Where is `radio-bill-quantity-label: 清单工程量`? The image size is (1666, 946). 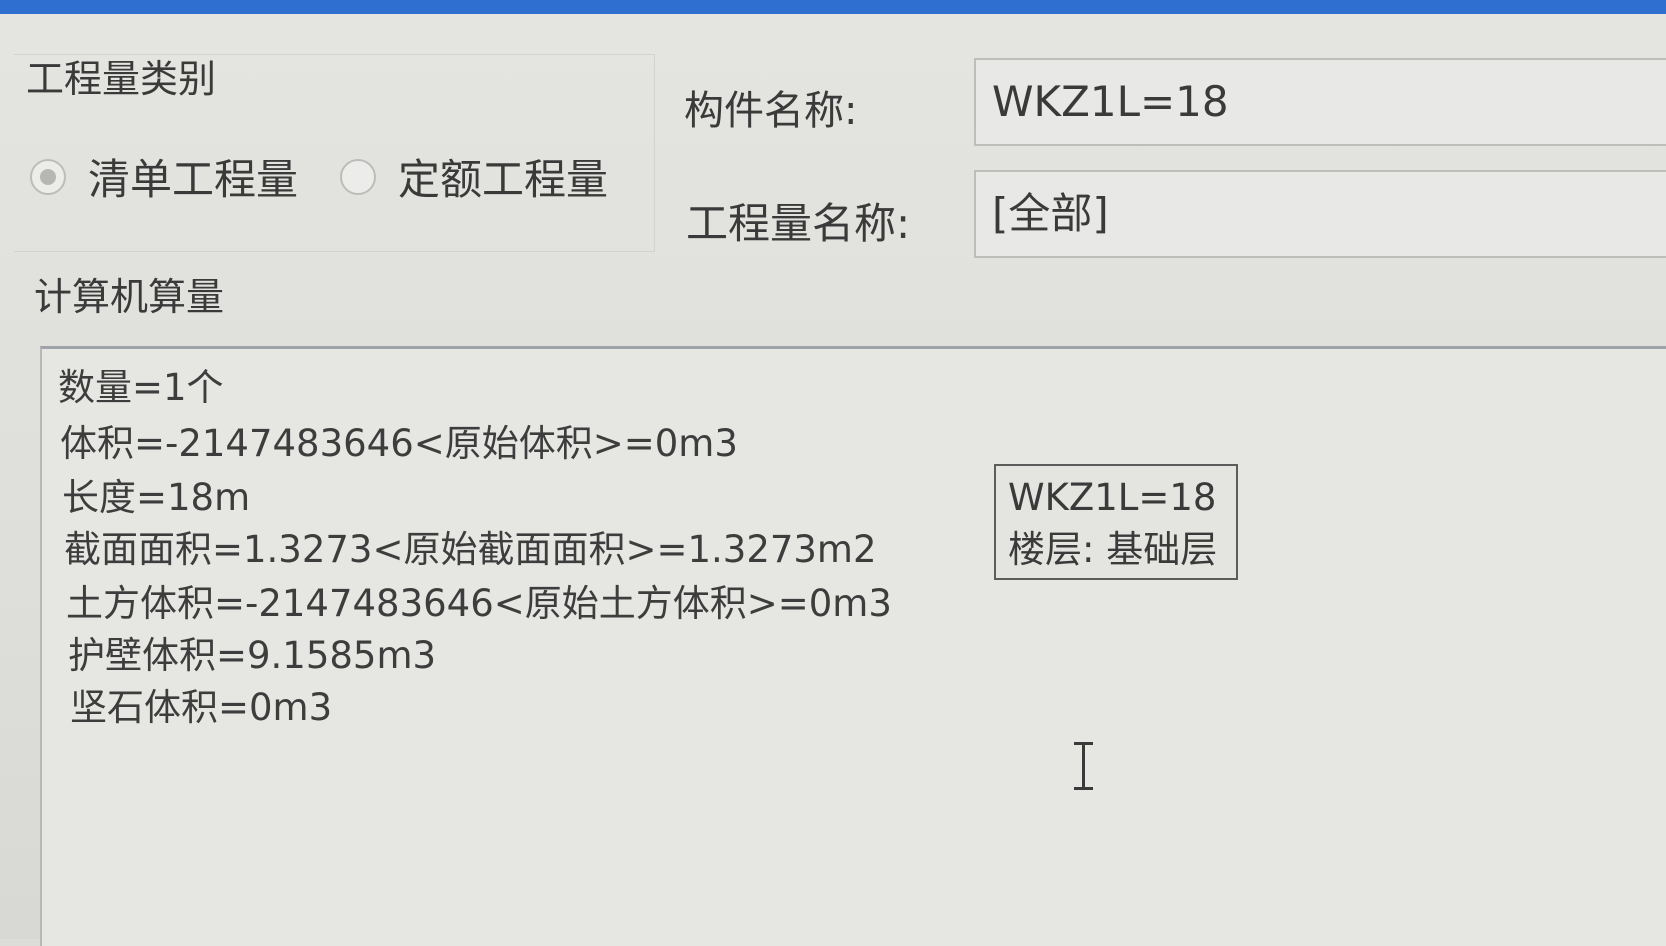 radio-bill-quantity-label: 清单工程量 is located at coordinates (193, 179).